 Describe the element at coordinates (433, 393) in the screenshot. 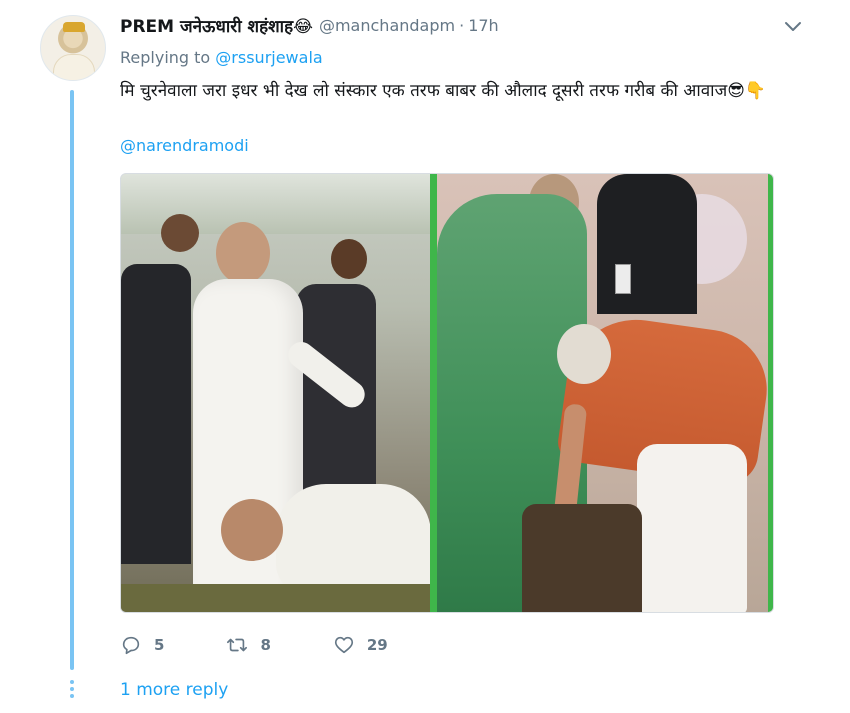

I see `photo-divider` at that location.